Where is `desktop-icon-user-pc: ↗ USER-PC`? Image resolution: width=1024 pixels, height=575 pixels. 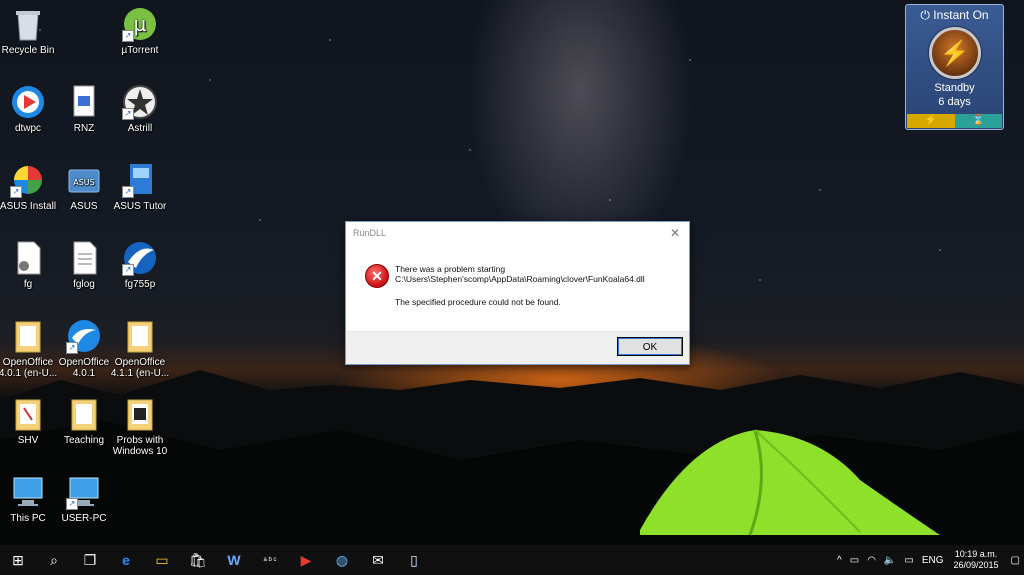
desktop-icon-user-pc: ↗ USER-PC is located at coordinates (84, 499).